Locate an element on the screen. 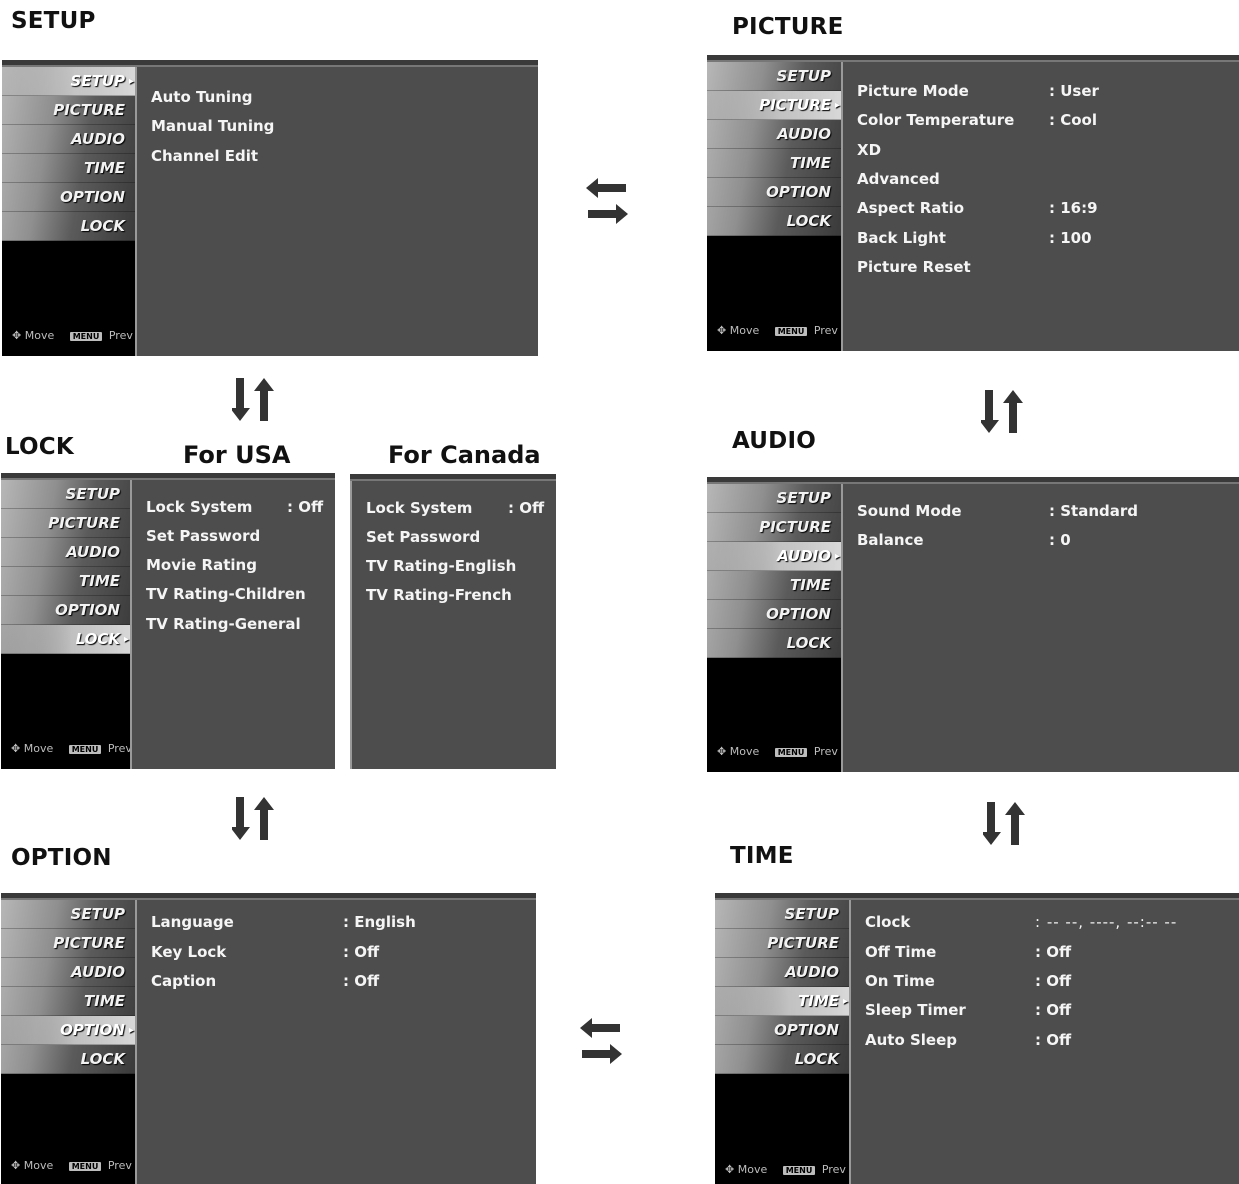 Image resolution: width=1239 pixels, height=1184 pixels. menu-item-sleep-timer: Sleep Timer is located at coordinates (915, 1010).